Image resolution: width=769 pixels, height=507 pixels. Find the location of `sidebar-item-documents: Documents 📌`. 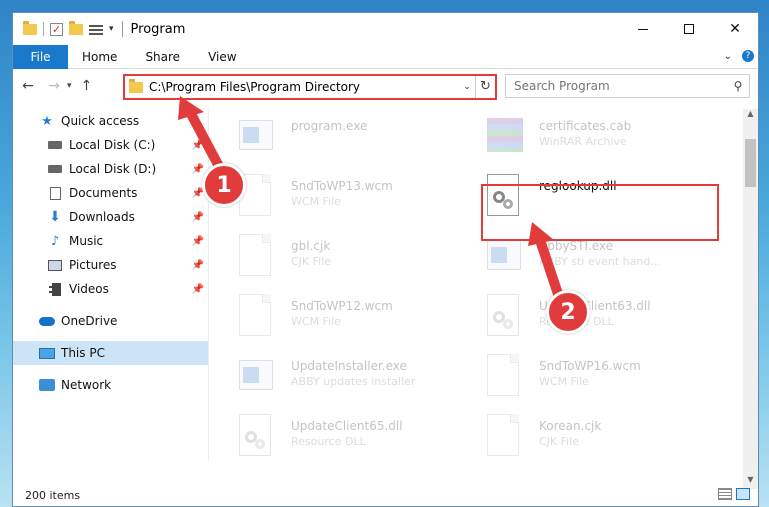

sidebar-item-documents: Documents 📌 is located at coordinates (110, 193).